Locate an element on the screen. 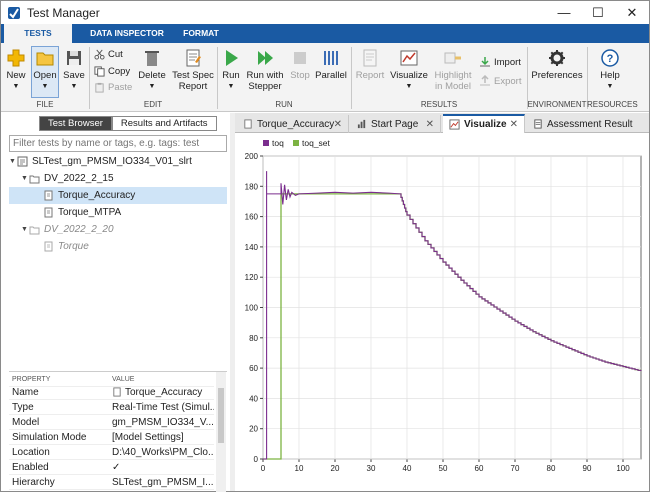 The width and height of the screenshot is (650, 492). property-column-header: PROPERTY is located at coordinates (31, 379).